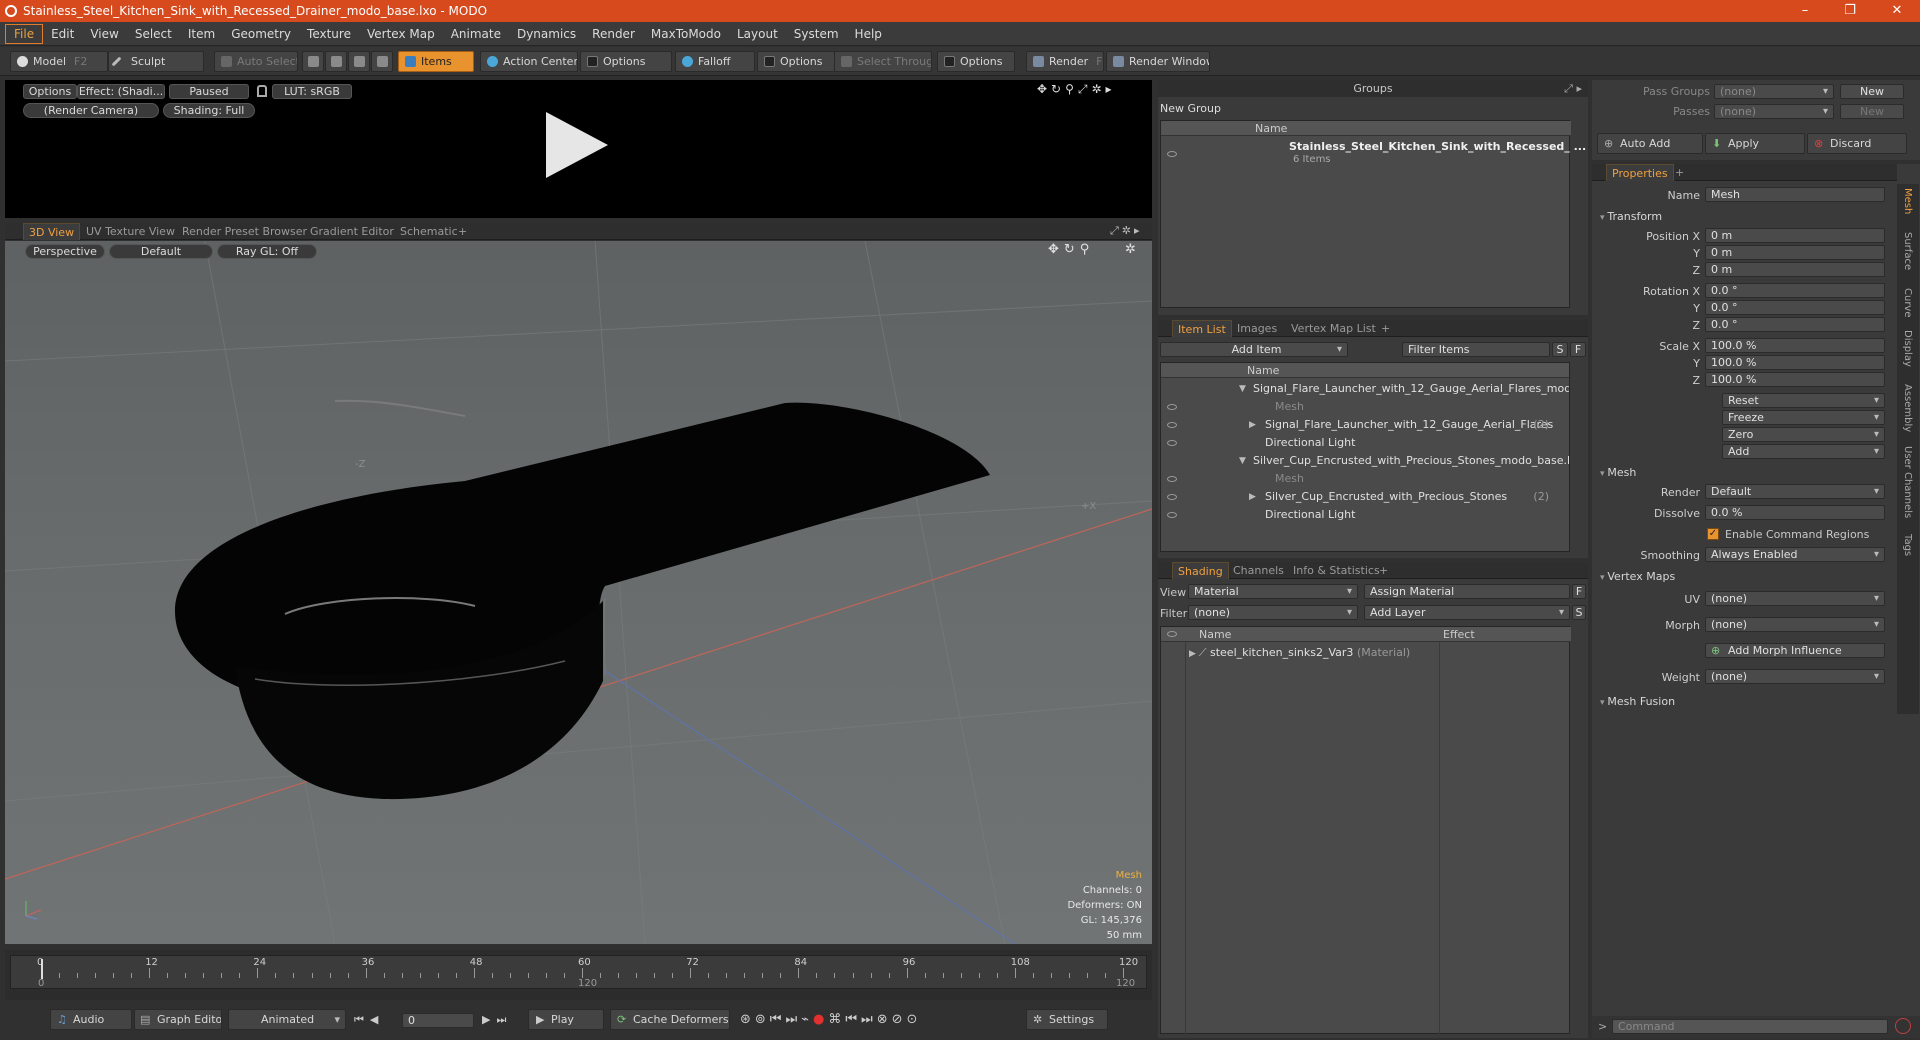 This screenshot has width=1920, height=1040. Describe the element at coordinates (267, 251) in the screenshot. I see `raygl-dropdown: Ray GL: Off` at that location.